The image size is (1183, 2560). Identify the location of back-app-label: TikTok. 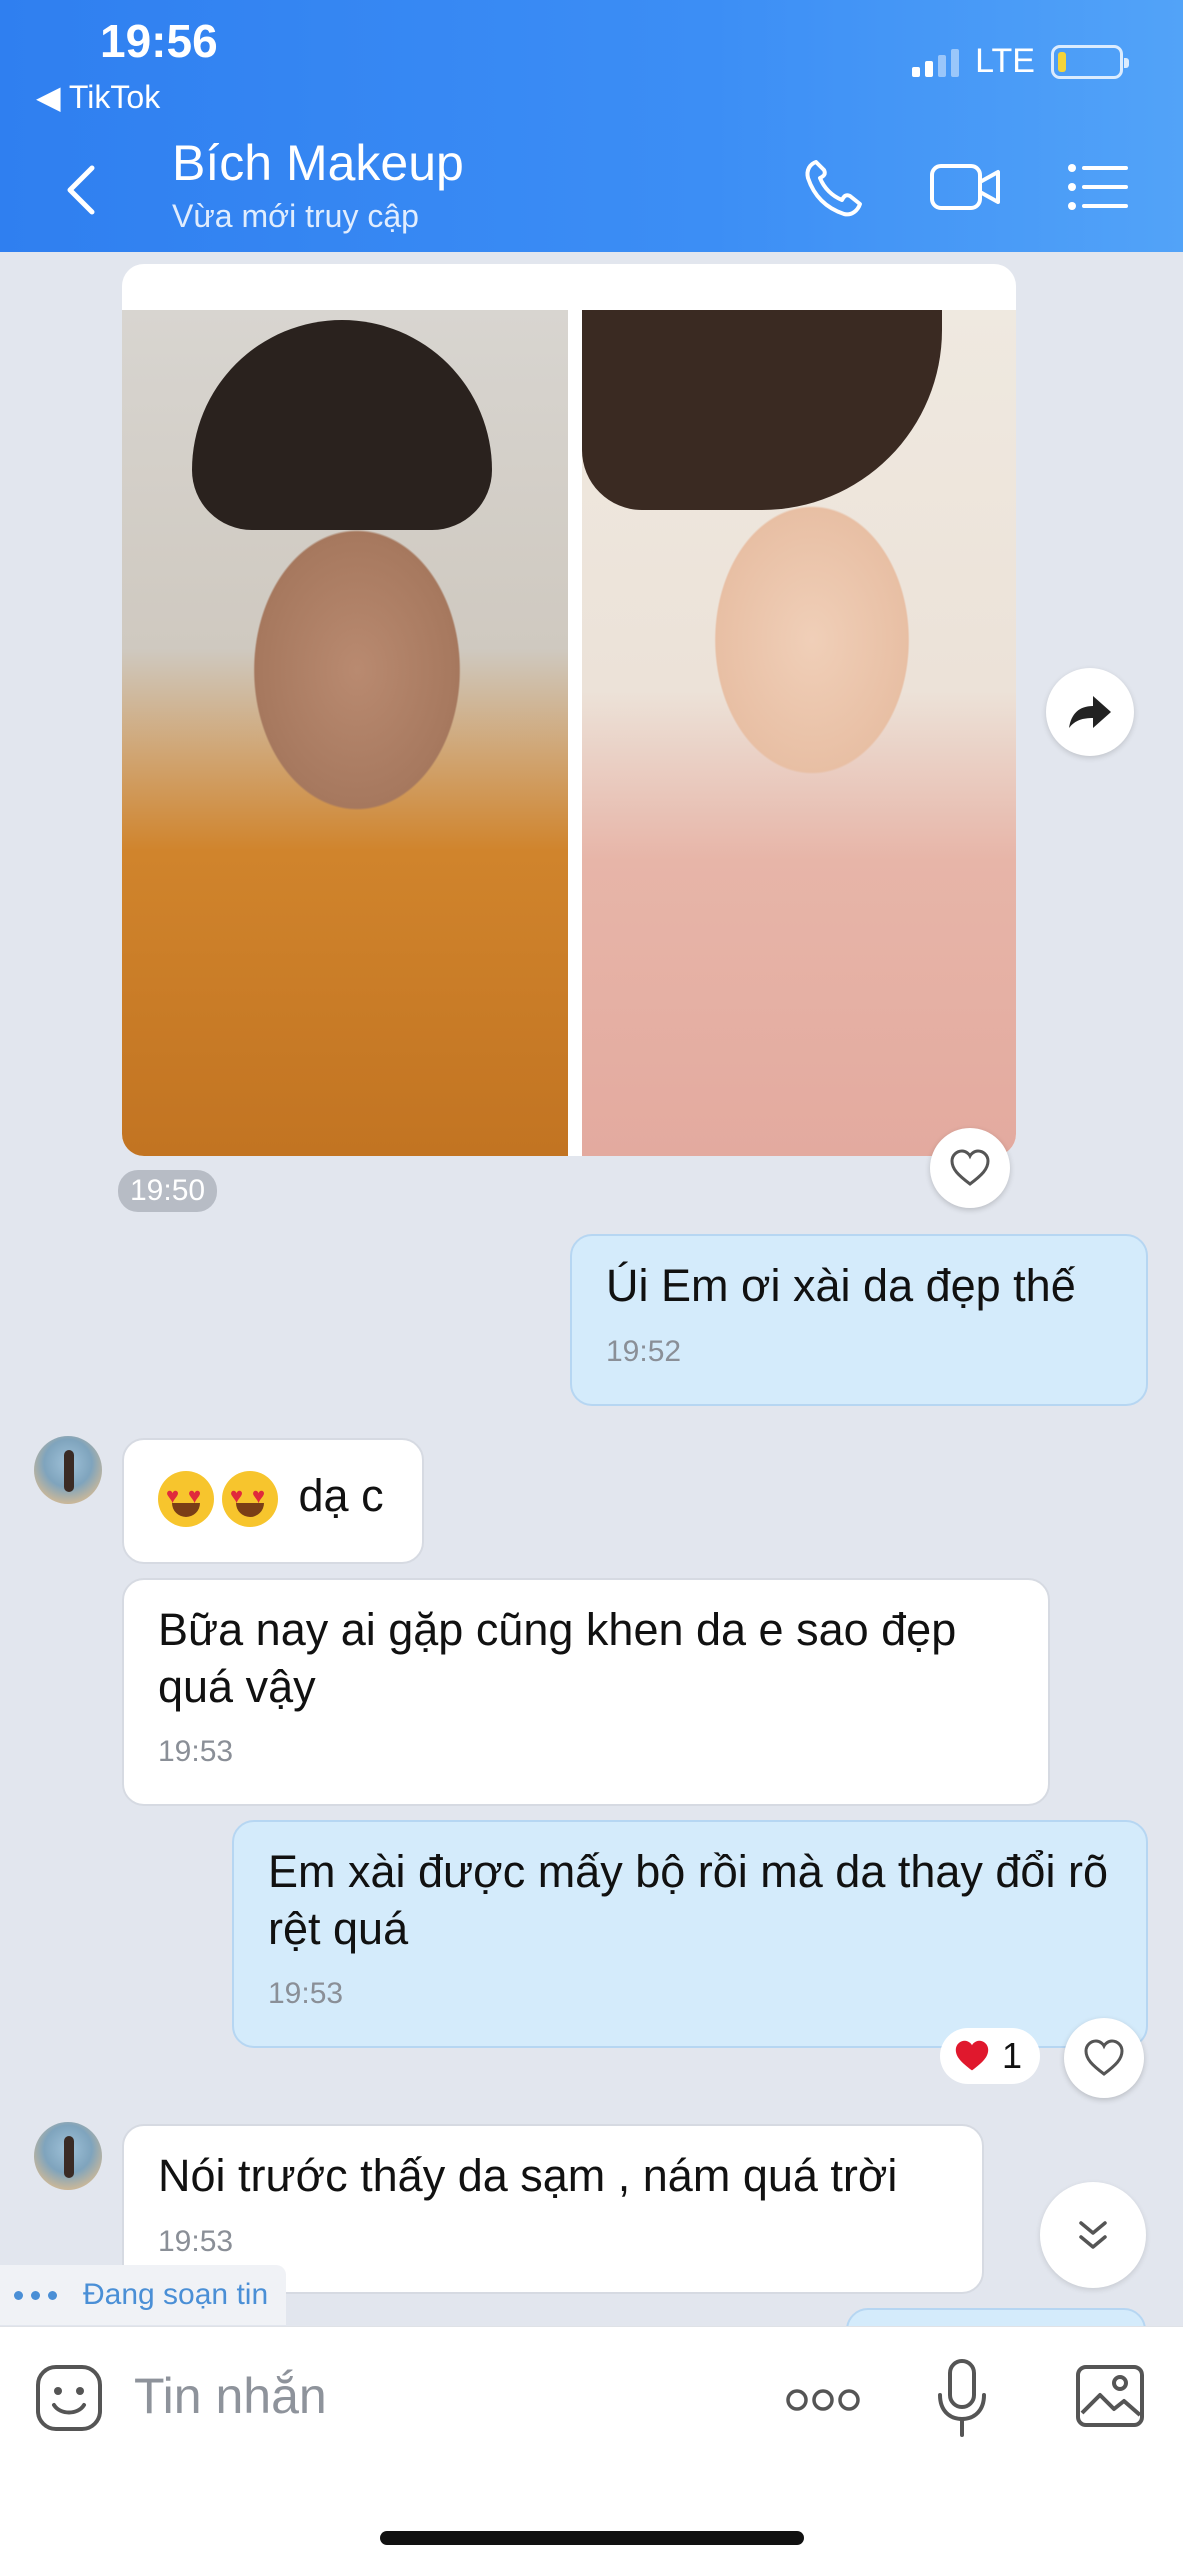
(114, 97).